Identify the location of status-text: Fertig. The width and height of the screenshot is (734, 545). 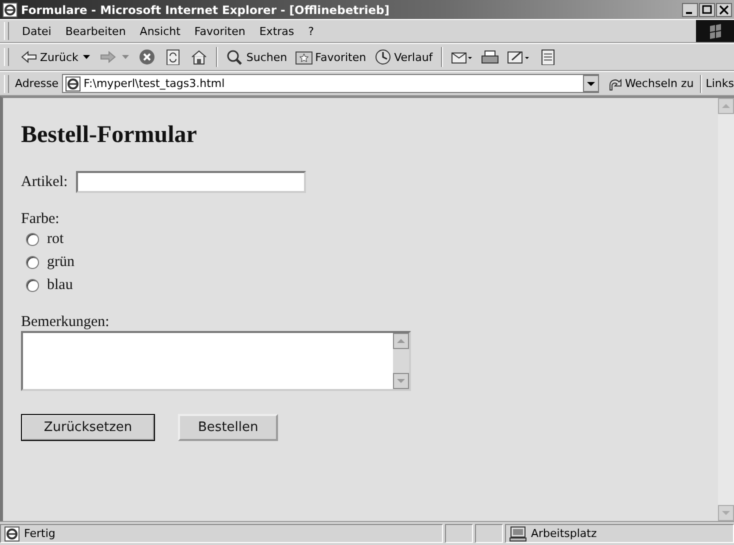
(40, 533).